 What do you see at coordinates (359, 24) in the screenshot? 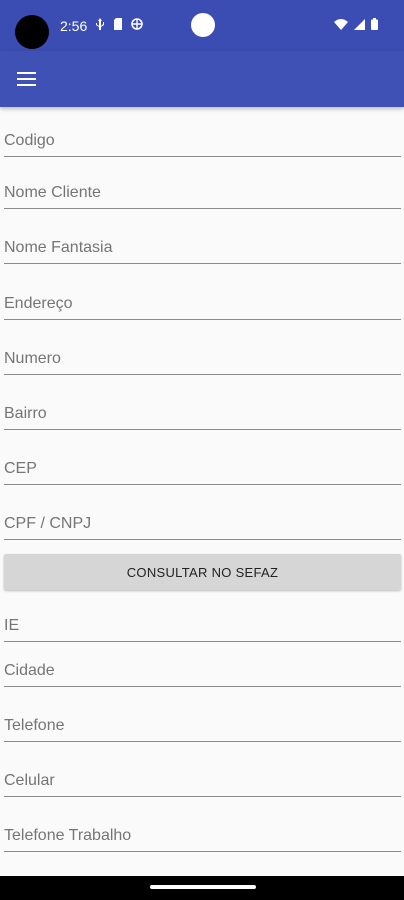
I see `signal-icon` at bounding box center [359, 24].